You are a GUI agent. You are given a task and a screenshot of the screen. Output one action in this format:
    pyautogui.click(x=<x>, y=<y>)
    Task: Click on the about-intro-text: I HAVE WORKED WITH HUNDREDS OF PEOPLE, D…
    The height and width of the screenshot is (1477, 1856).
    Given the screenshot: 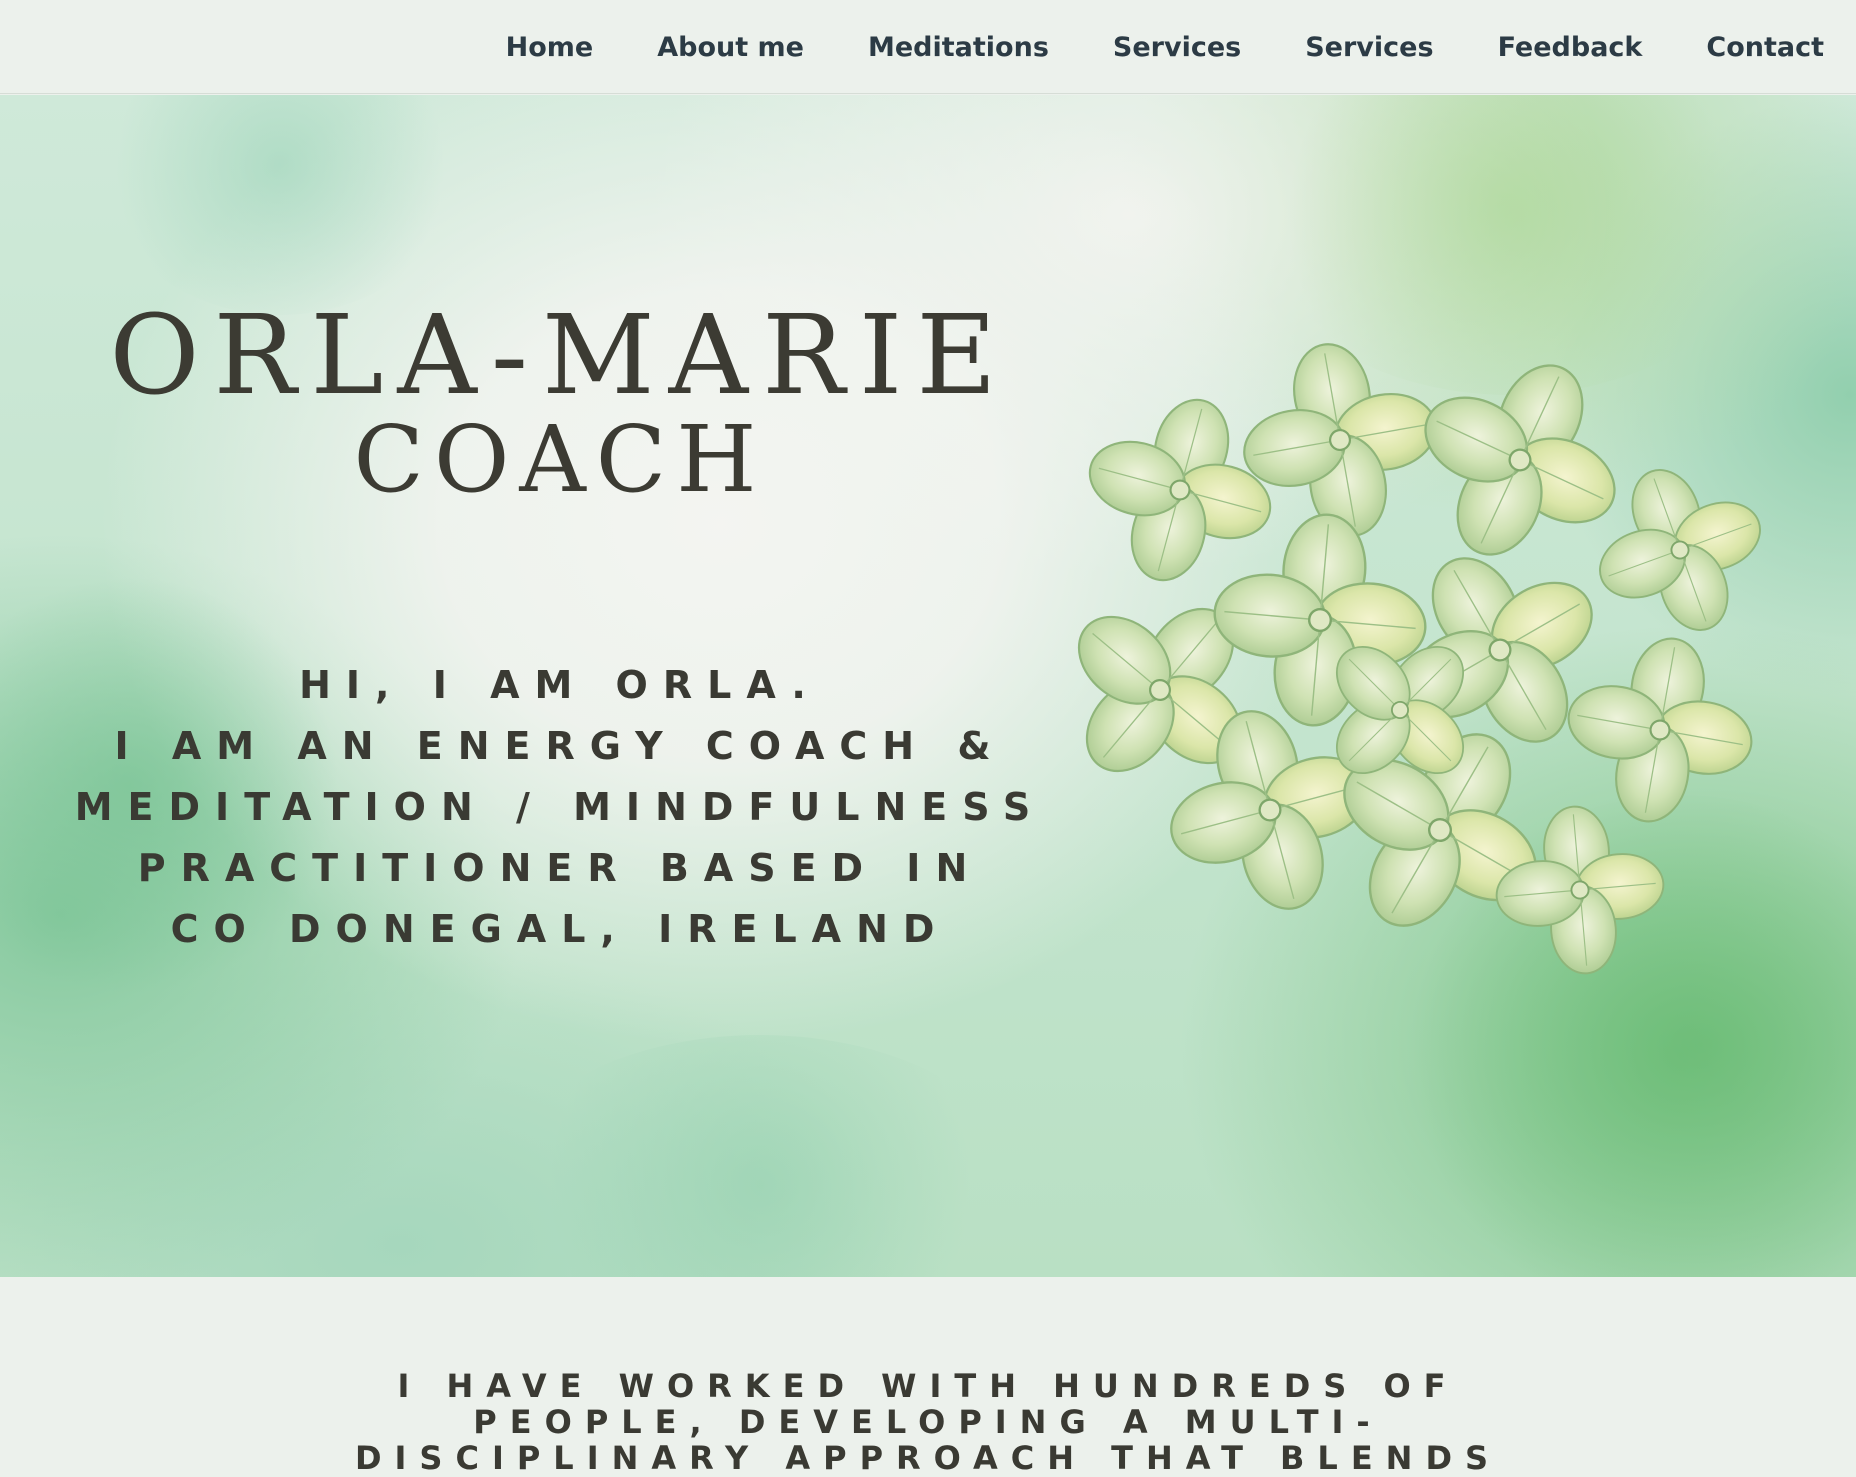 What is the action you would take?
    pyautogui.click(x=928, y=1422)
    